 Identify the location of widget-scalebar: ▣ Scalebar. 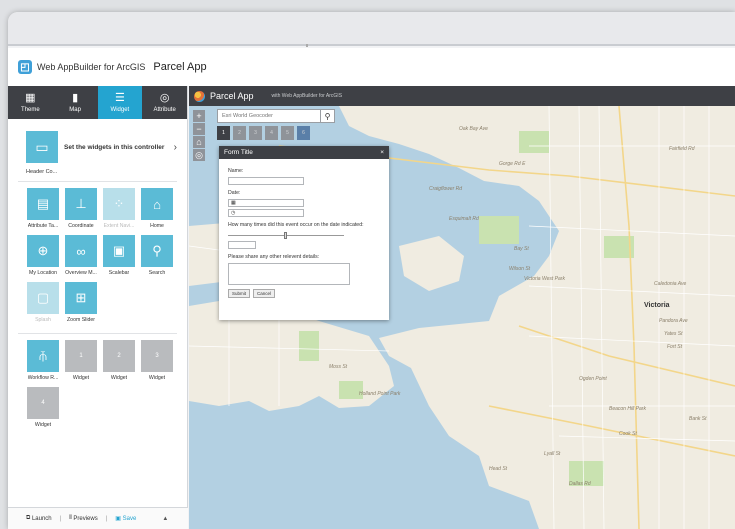
(119, 257).